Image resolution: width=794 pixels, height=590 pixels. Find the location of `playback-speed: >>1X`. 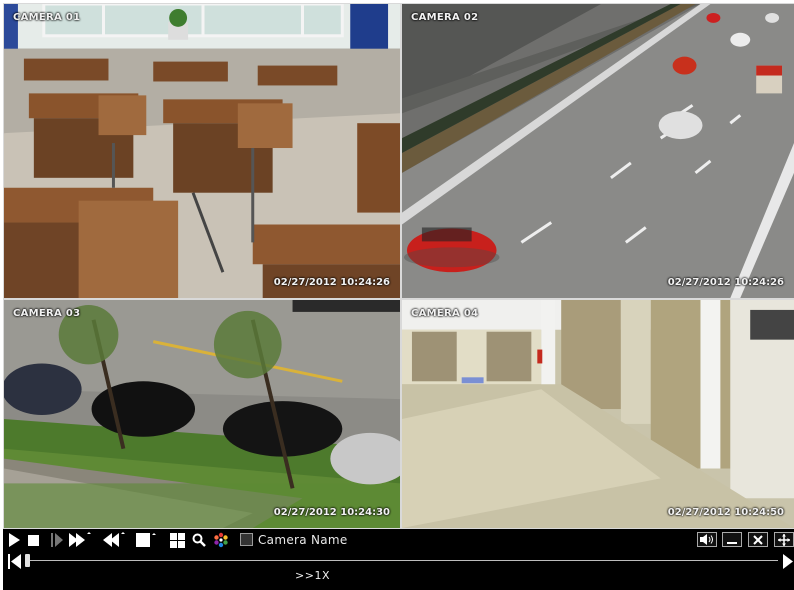

playback-speed: >>1X is located at coordinates (398, 575).